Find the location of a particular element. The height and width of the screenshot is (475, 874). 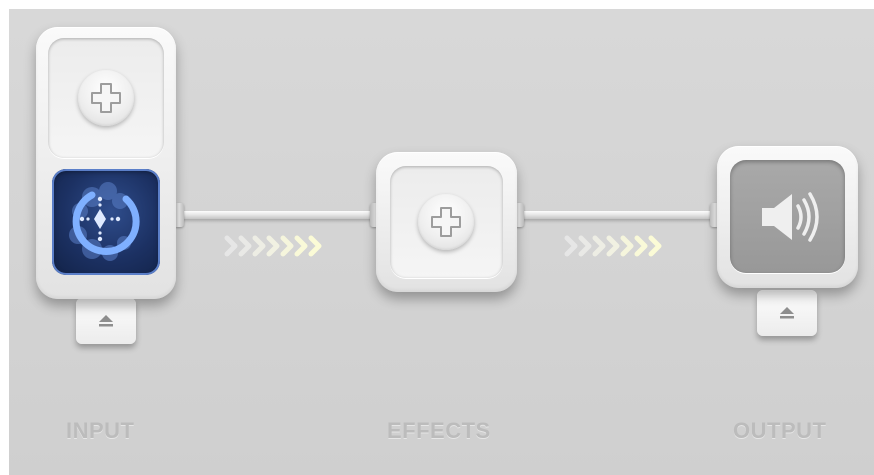

input-add-button is located at coordinates (106, 98).